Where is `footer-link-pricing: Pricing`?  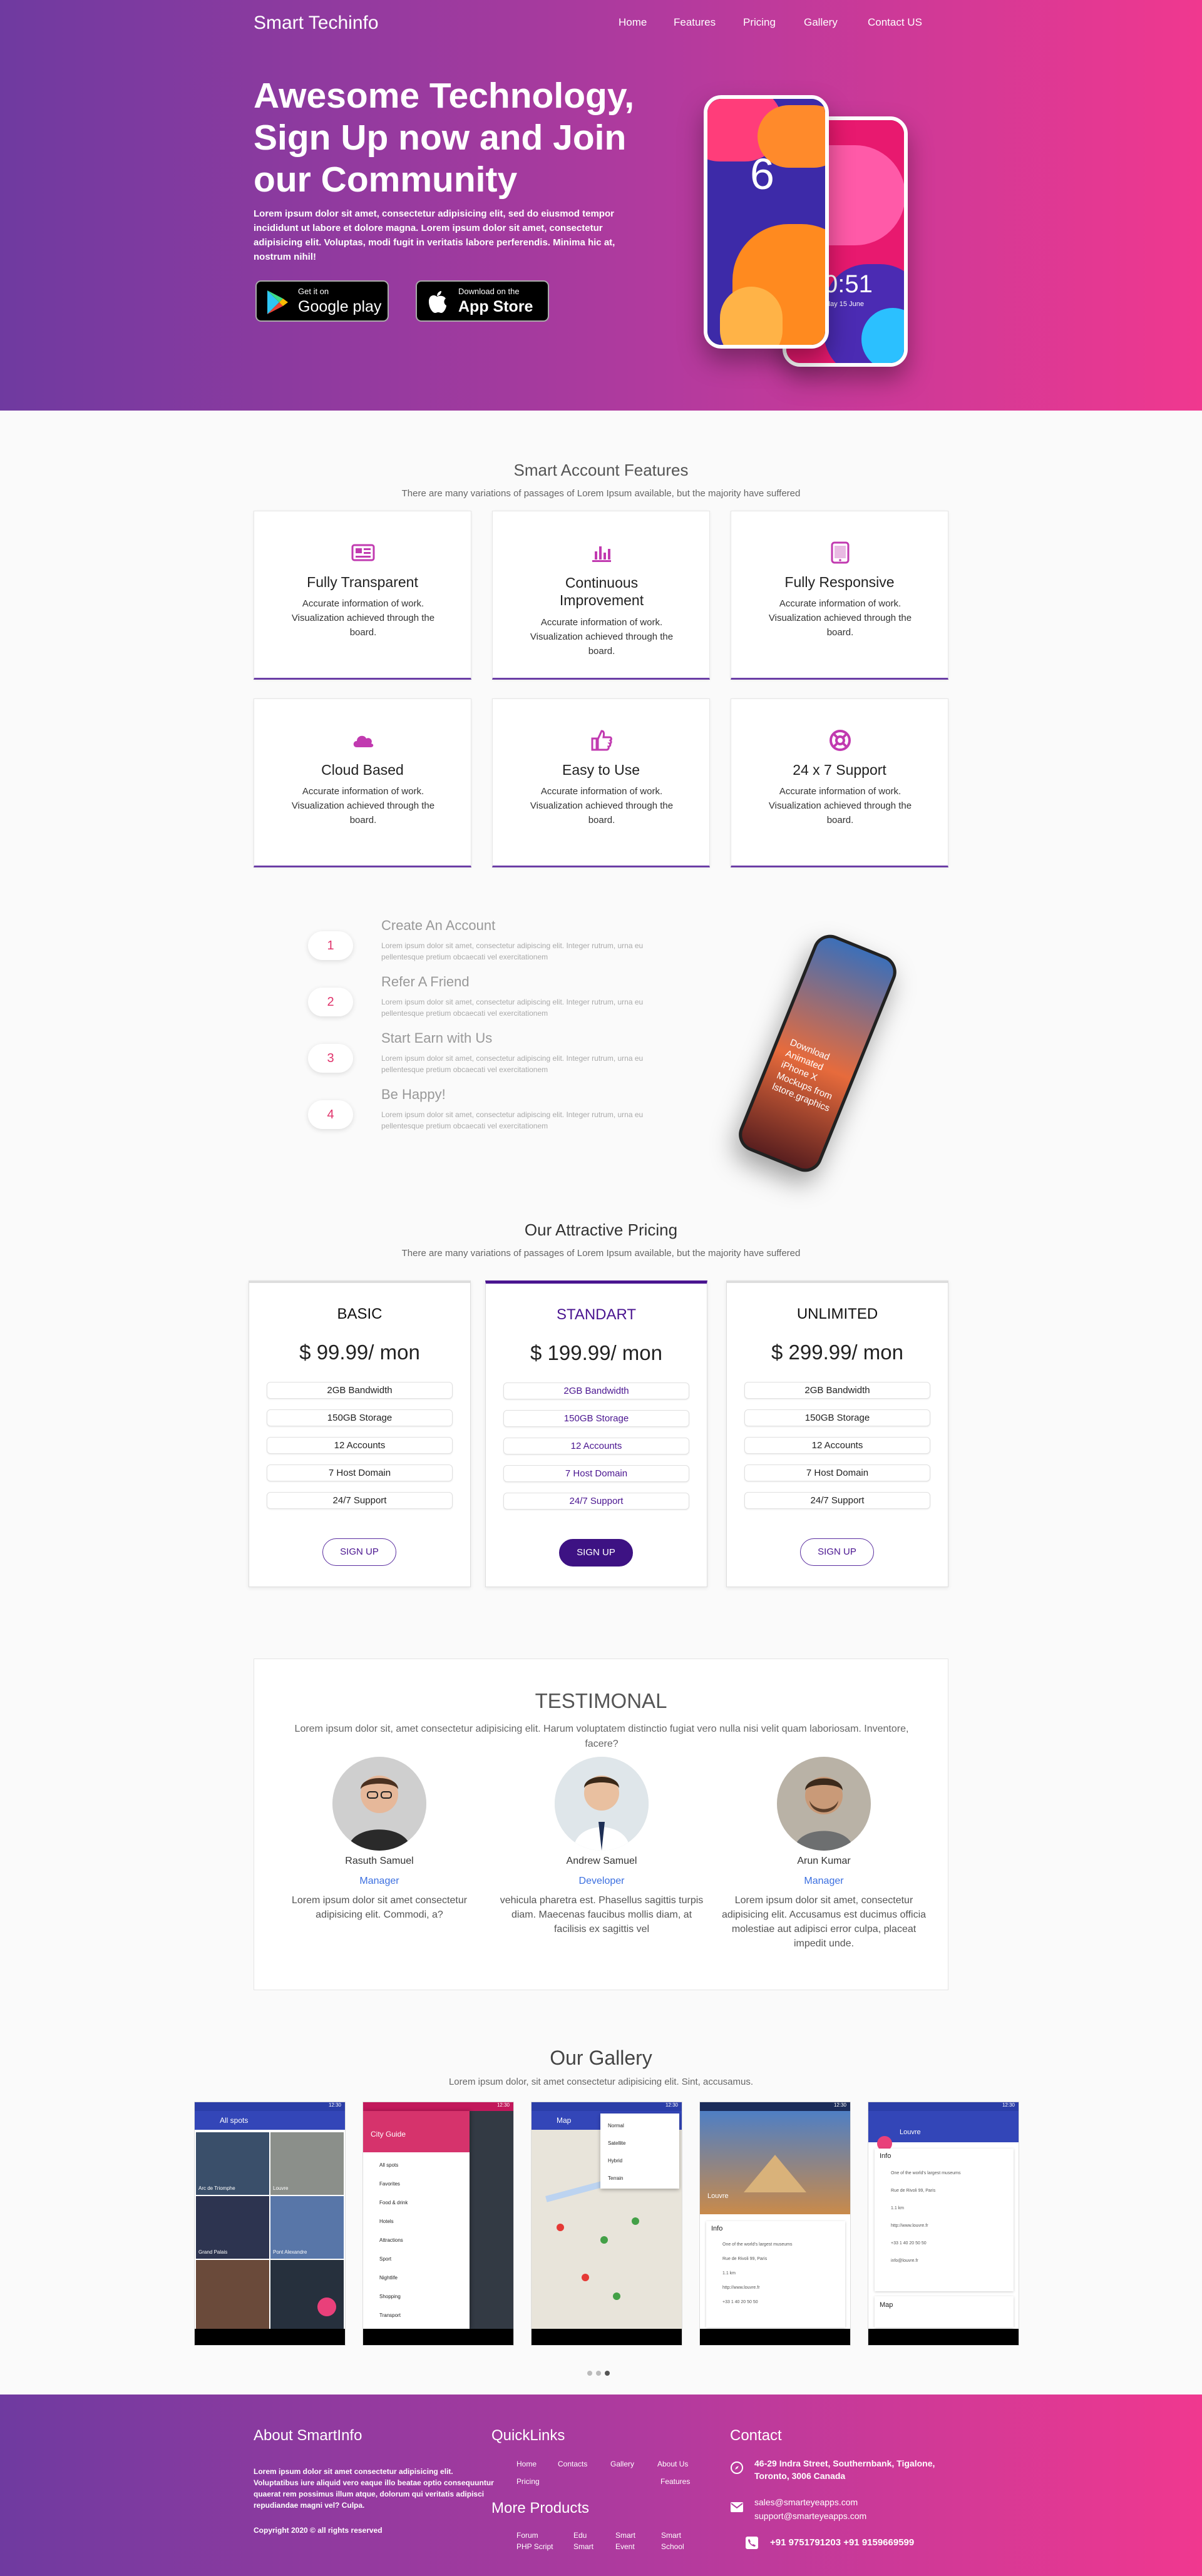
footer-link-pricing: Pricing is located at coordinates (528, 2481).